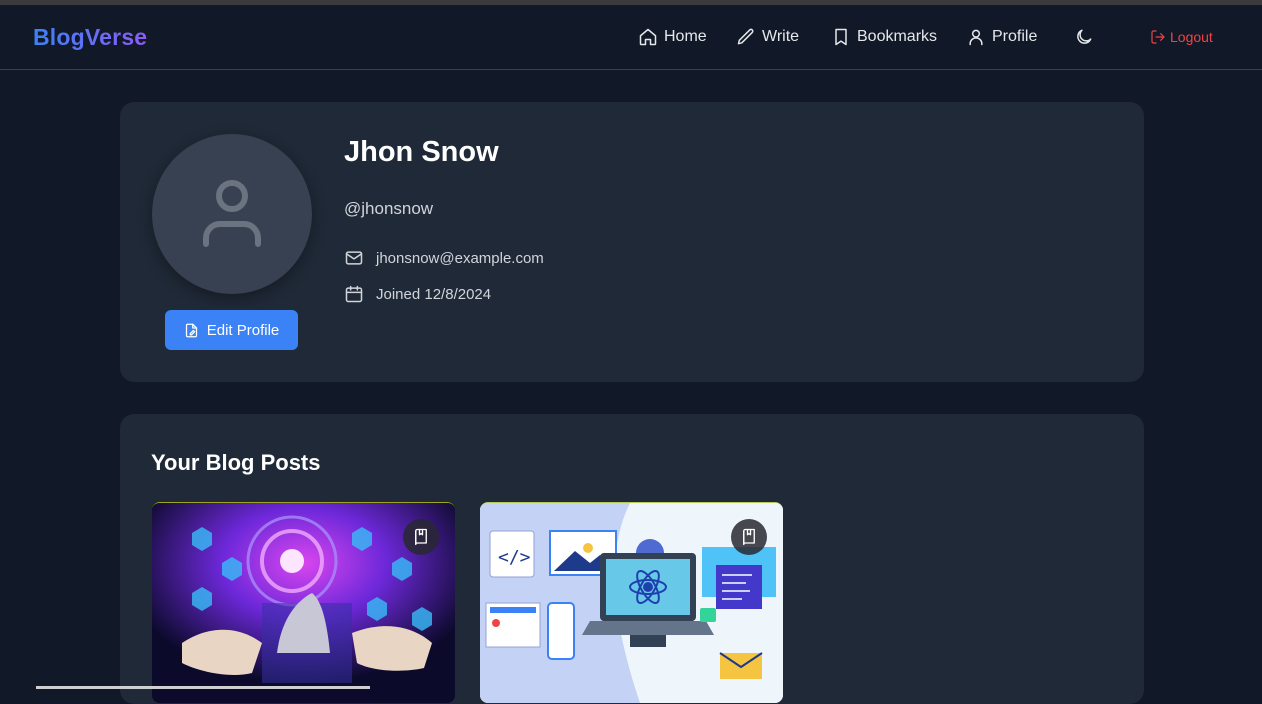 This screenshot has height=704, width=1262. What do you see at coordinates (631, 602) in the screenshot?
I see `blog-post-card: </>` at bounding box center [631, 602].